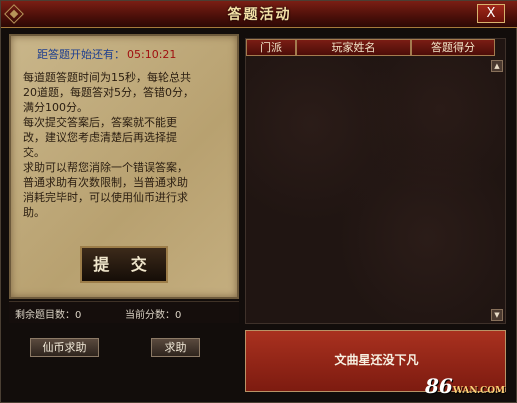 The image size is (517, 403). Describe the element at coordinates (353, 47) in the screenshot. I see `column-player-name: 玩家姓名` at that location.